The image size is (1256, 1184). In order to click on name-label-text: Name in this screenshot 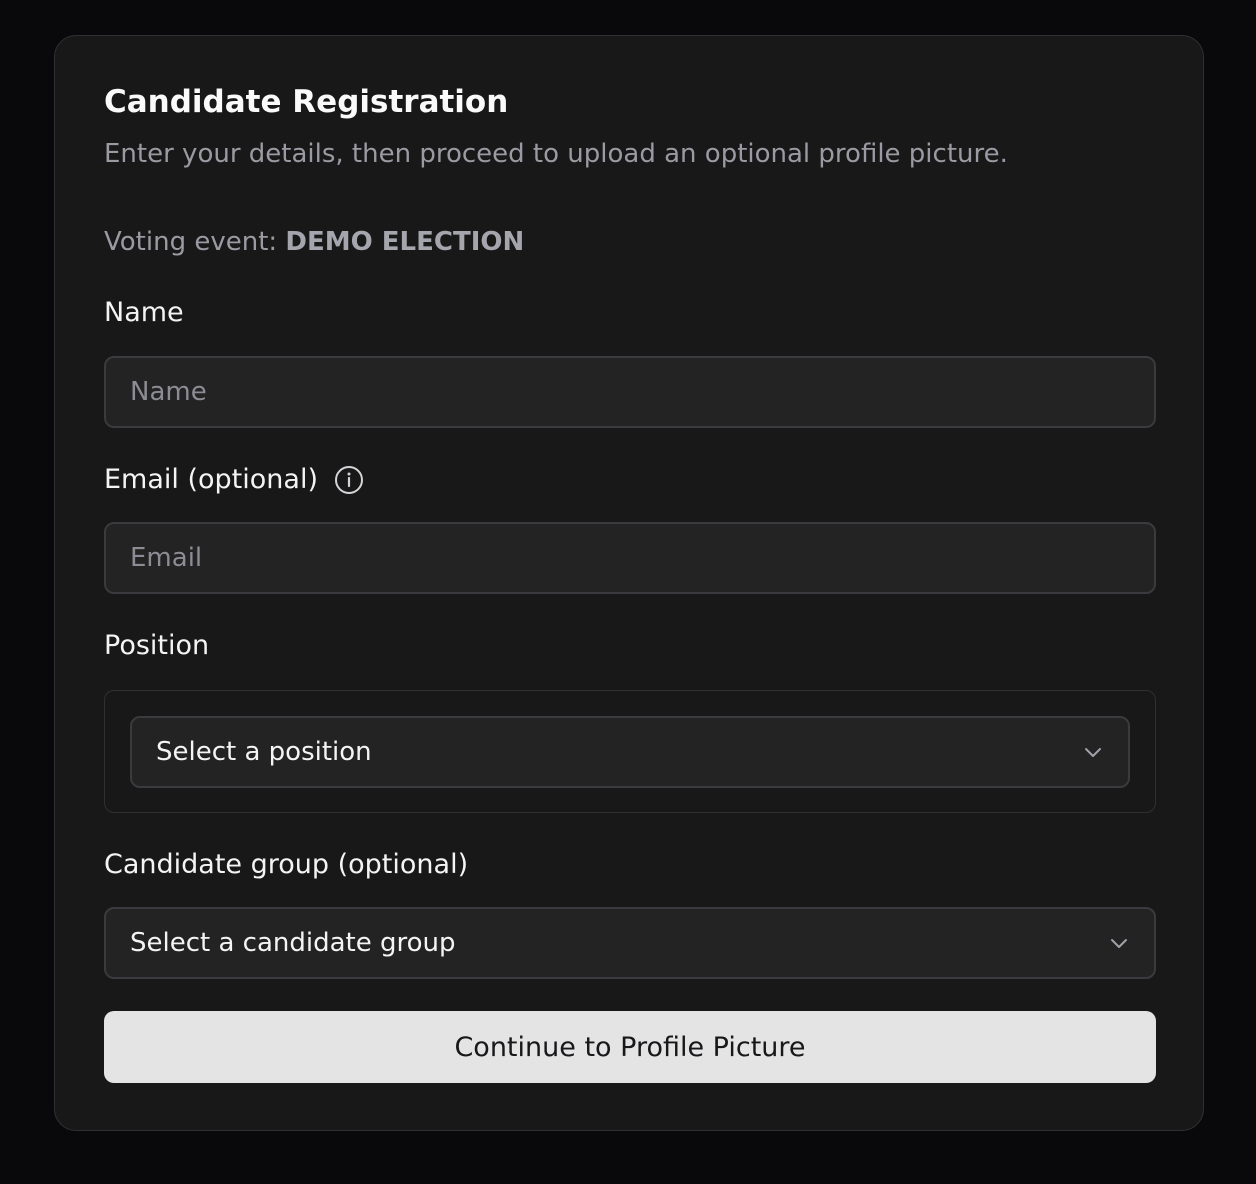, I will do `click(144, 312)`.